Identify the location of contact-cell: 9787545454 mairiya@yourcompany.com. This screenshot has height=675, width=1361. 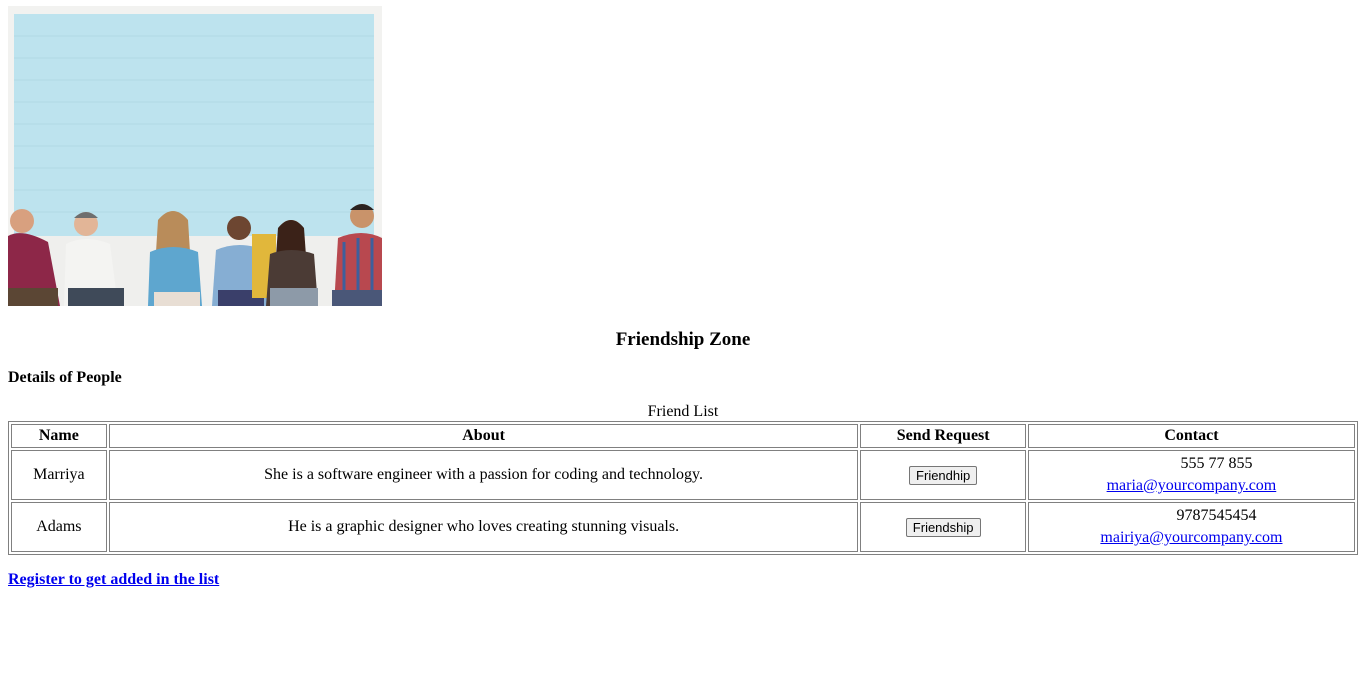
(1191, 527).